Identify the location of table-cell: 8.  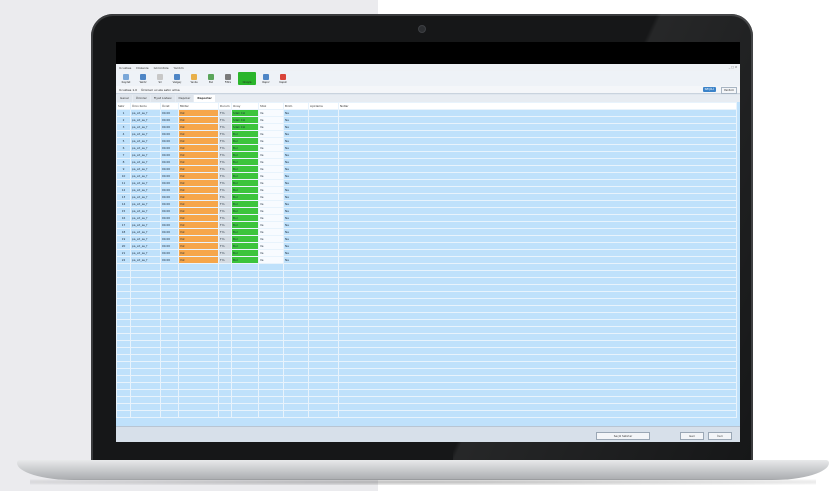
(123, 162).